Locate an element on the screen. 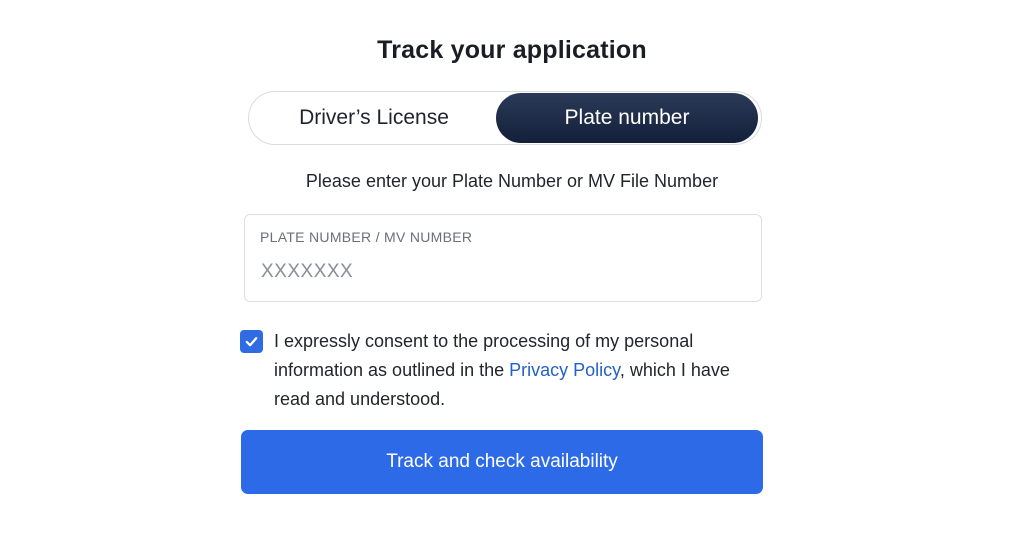  page-title: Track your application is located at coordinates (512, 50).